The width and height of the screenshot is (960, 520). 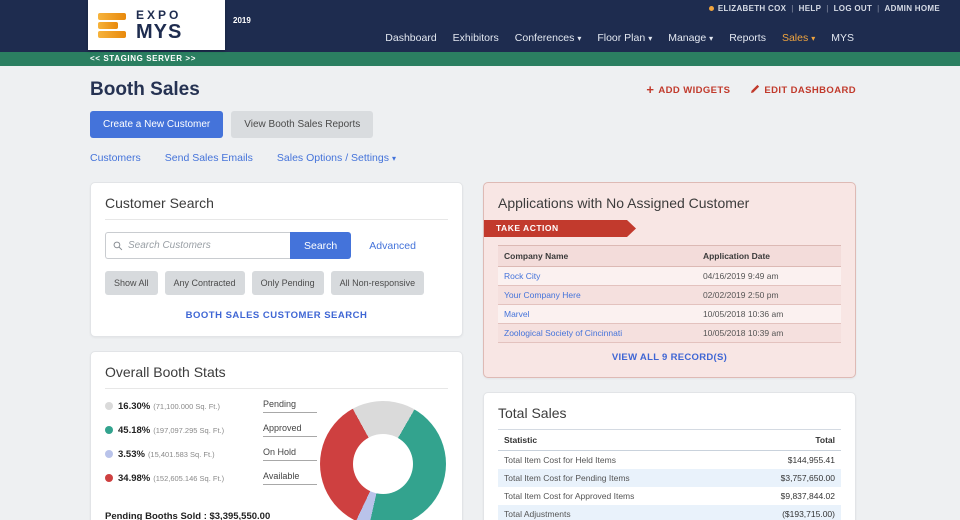 What do you see at coordinates (382, 460) in the screenshot?
I see `booth-stats-donut` at bounding box center [382, 460].